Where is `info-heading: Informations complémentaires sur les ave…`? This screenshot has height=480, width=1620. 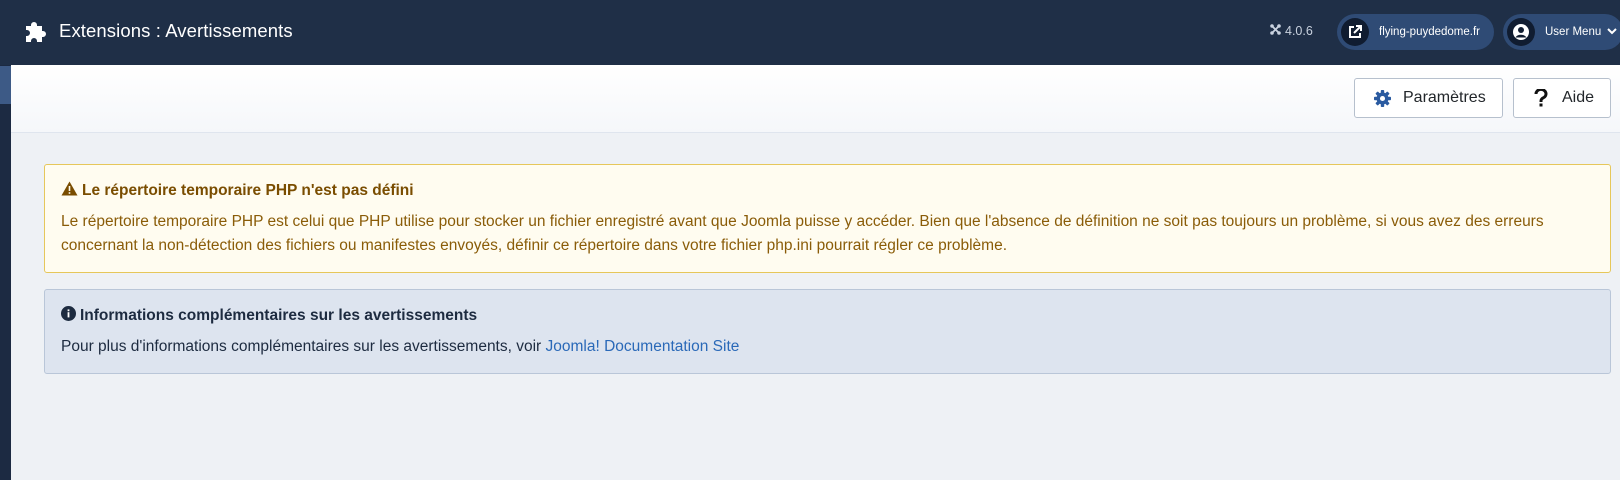 info-heading: Informations complémentaires sur les ave… is located at coordinates (827, 316).